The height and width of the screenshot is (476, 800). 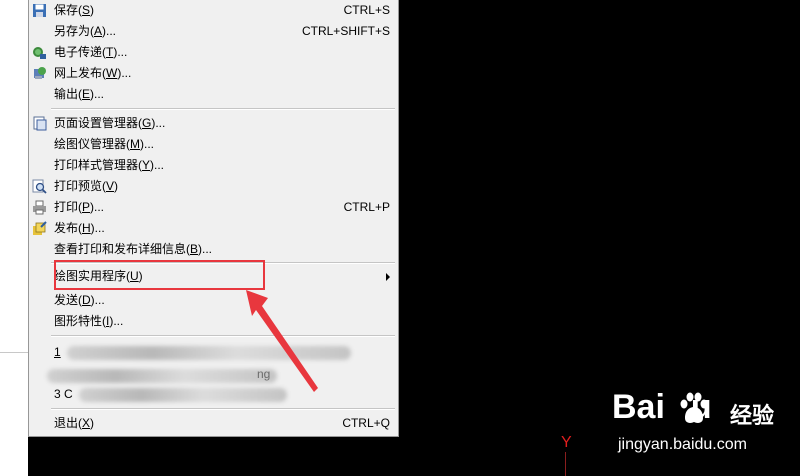 What do you see at coordinates (682, 444) in the screenshot?
I see `watermark-url: jingyan.baidu.com` at bounding box center [682, 444].